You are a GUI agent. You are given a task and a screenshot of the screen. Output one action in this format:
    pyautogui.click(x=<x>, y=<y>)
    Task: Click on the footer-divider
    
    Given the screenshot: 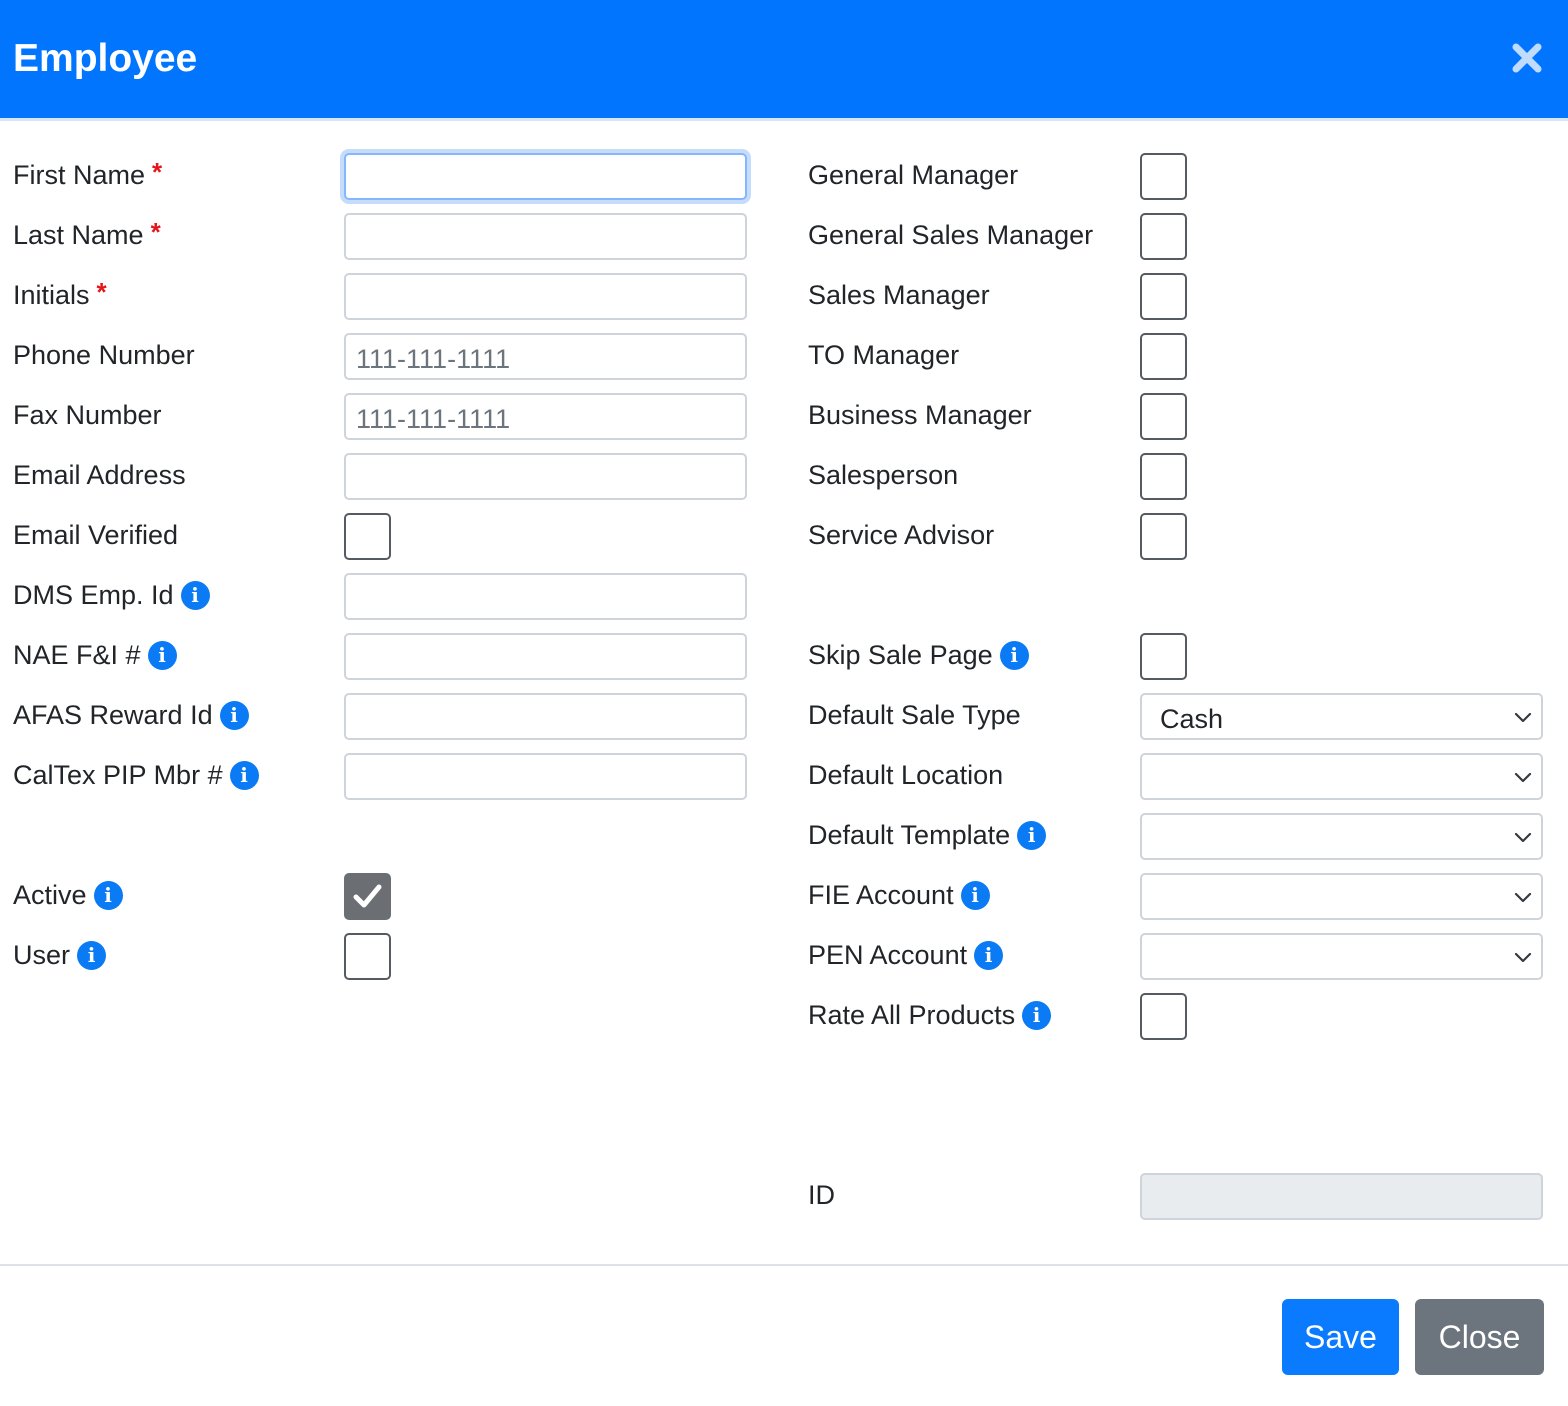 What is the action you would take?
    pyautogui.click(x=784, y=1265)
    